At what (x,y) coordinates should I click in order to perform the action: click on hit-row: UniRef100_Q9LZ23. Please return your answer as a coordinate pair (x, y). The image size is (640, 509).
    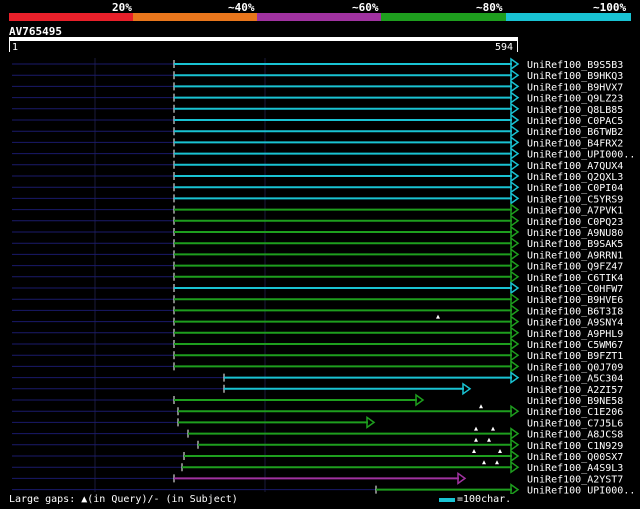
    Looking at the image, I should click on (317, 98).